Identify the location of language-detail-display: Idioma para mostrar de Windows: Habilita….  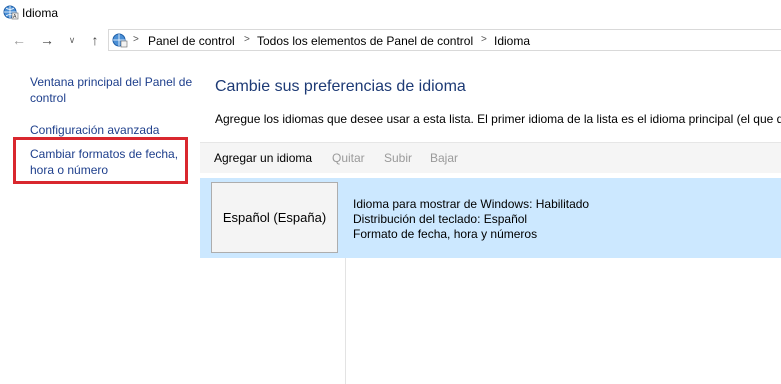
(471, 204).